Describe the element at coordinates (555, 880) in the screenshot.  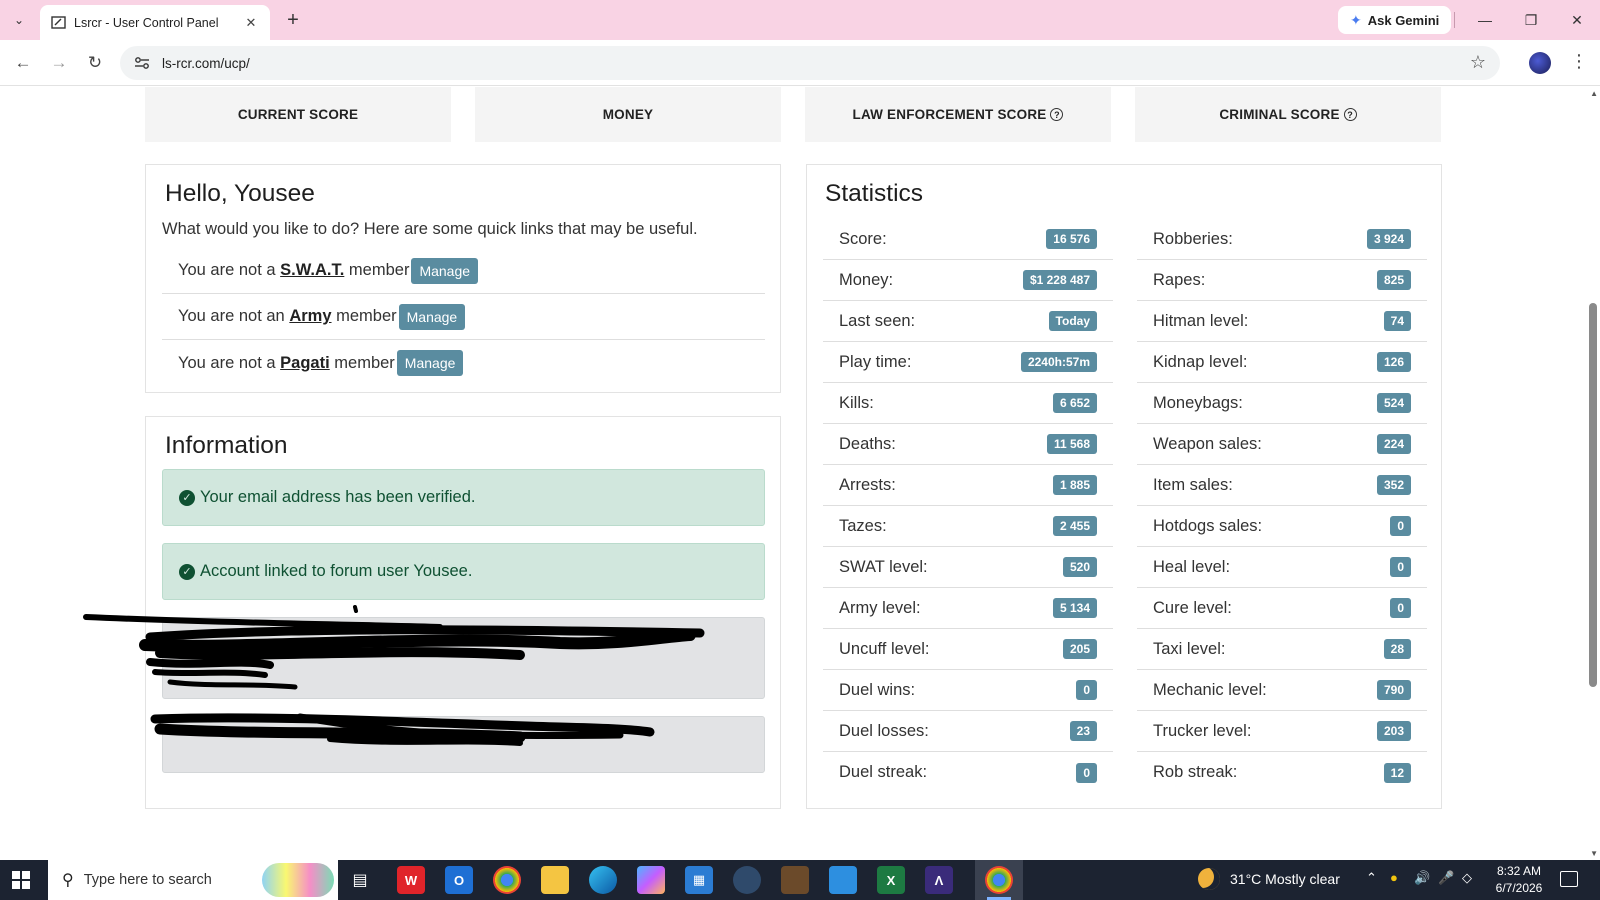
I see `file-explorer-icon` at that location.